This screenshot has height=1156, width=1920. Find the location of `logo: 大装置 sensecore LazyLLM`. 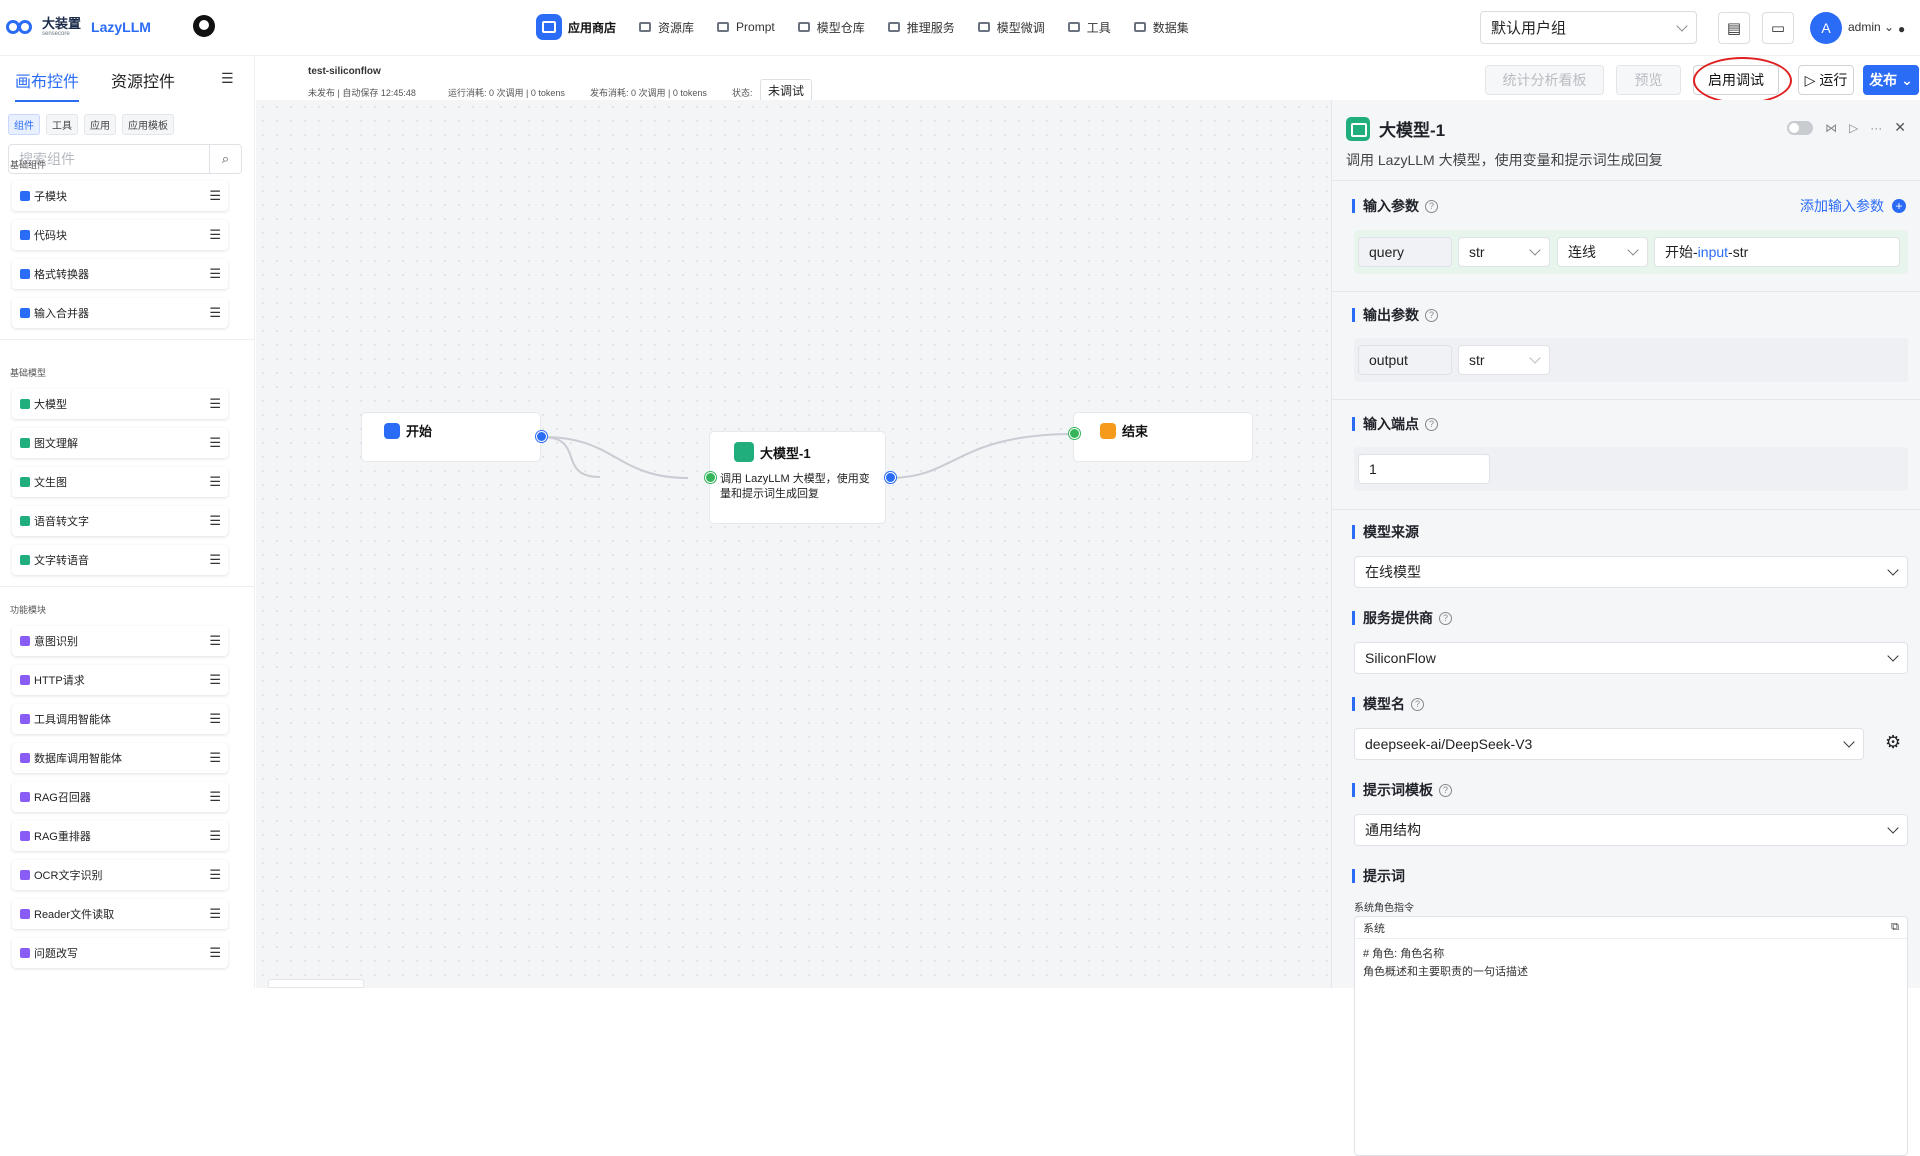

logo: 大装置 sensecore LazyLLM is located at coordinates (78, 26).